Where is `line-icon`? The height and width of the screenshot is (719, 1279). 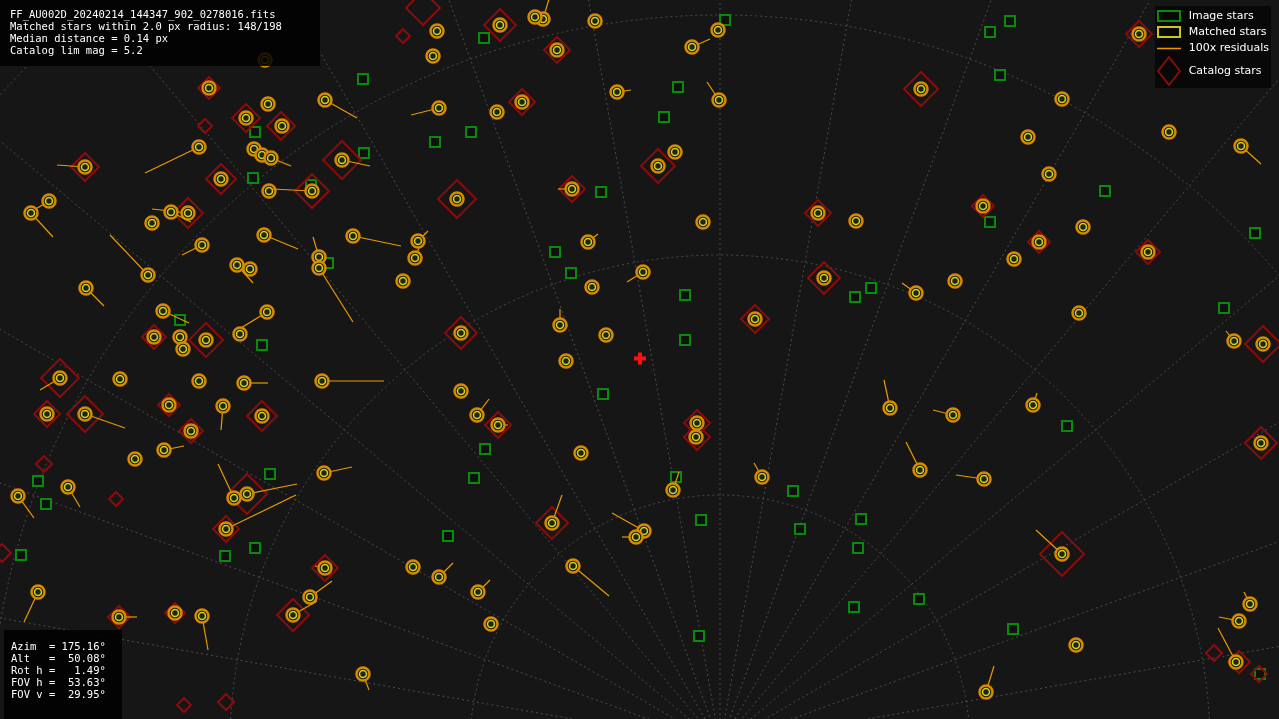 line-icon is located at coordinates (1168, 48).